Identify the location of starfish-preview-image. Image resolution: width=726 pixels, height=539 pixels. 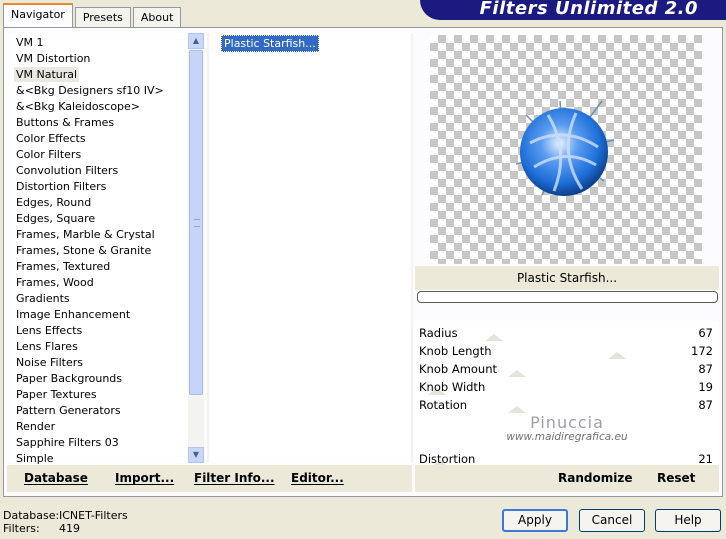
(565, 148).